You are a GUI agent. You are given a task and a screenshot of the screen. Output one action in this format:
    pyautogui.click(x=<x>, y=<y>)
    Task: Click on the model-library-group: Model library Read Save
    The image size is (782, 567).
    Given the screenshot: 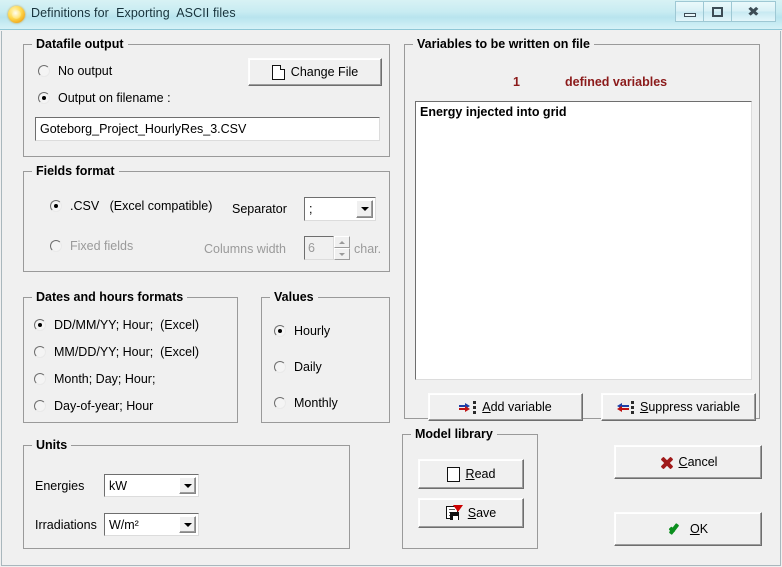 What is the action you would take?
    pyautogui.click(x=470, y=488)
    